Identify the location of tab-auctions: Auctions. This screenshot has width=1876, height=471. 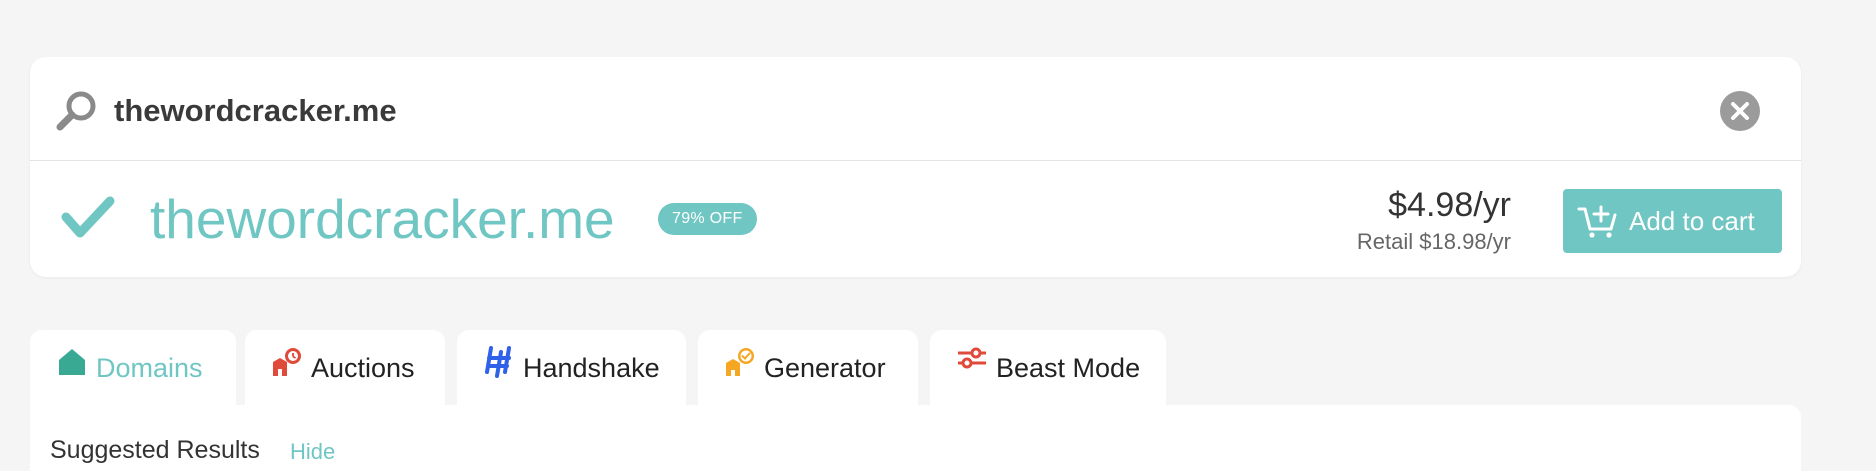
(345, 368).